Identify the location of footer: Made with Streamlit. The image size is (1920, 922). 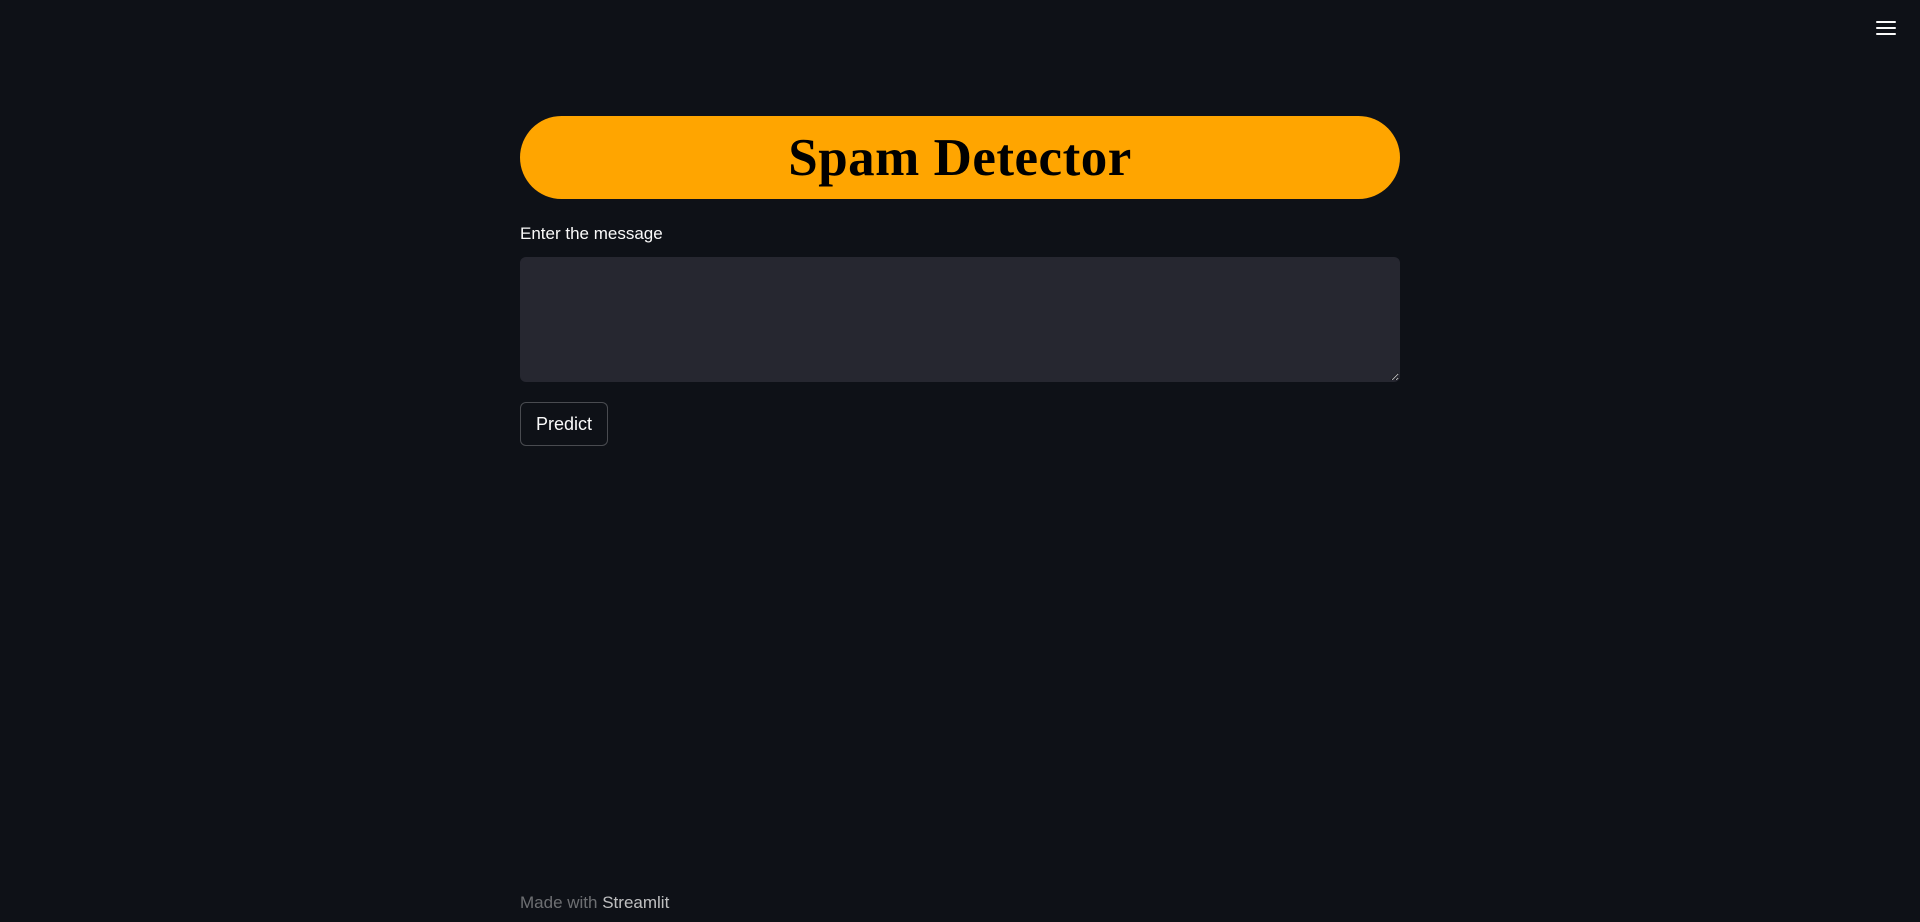
(594, 903).